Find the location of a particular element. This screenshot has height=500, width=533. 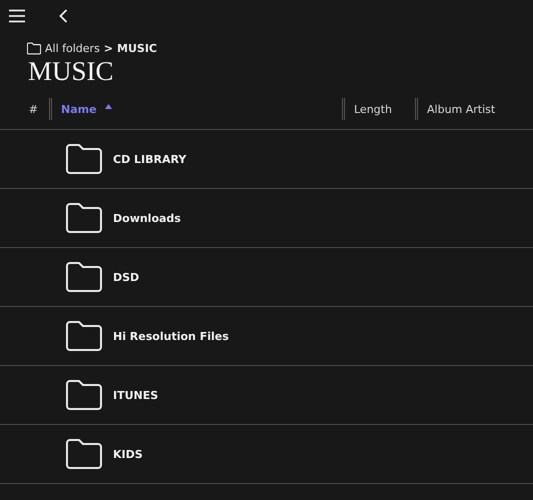

column-header: # is located at coordinates (33, 109).